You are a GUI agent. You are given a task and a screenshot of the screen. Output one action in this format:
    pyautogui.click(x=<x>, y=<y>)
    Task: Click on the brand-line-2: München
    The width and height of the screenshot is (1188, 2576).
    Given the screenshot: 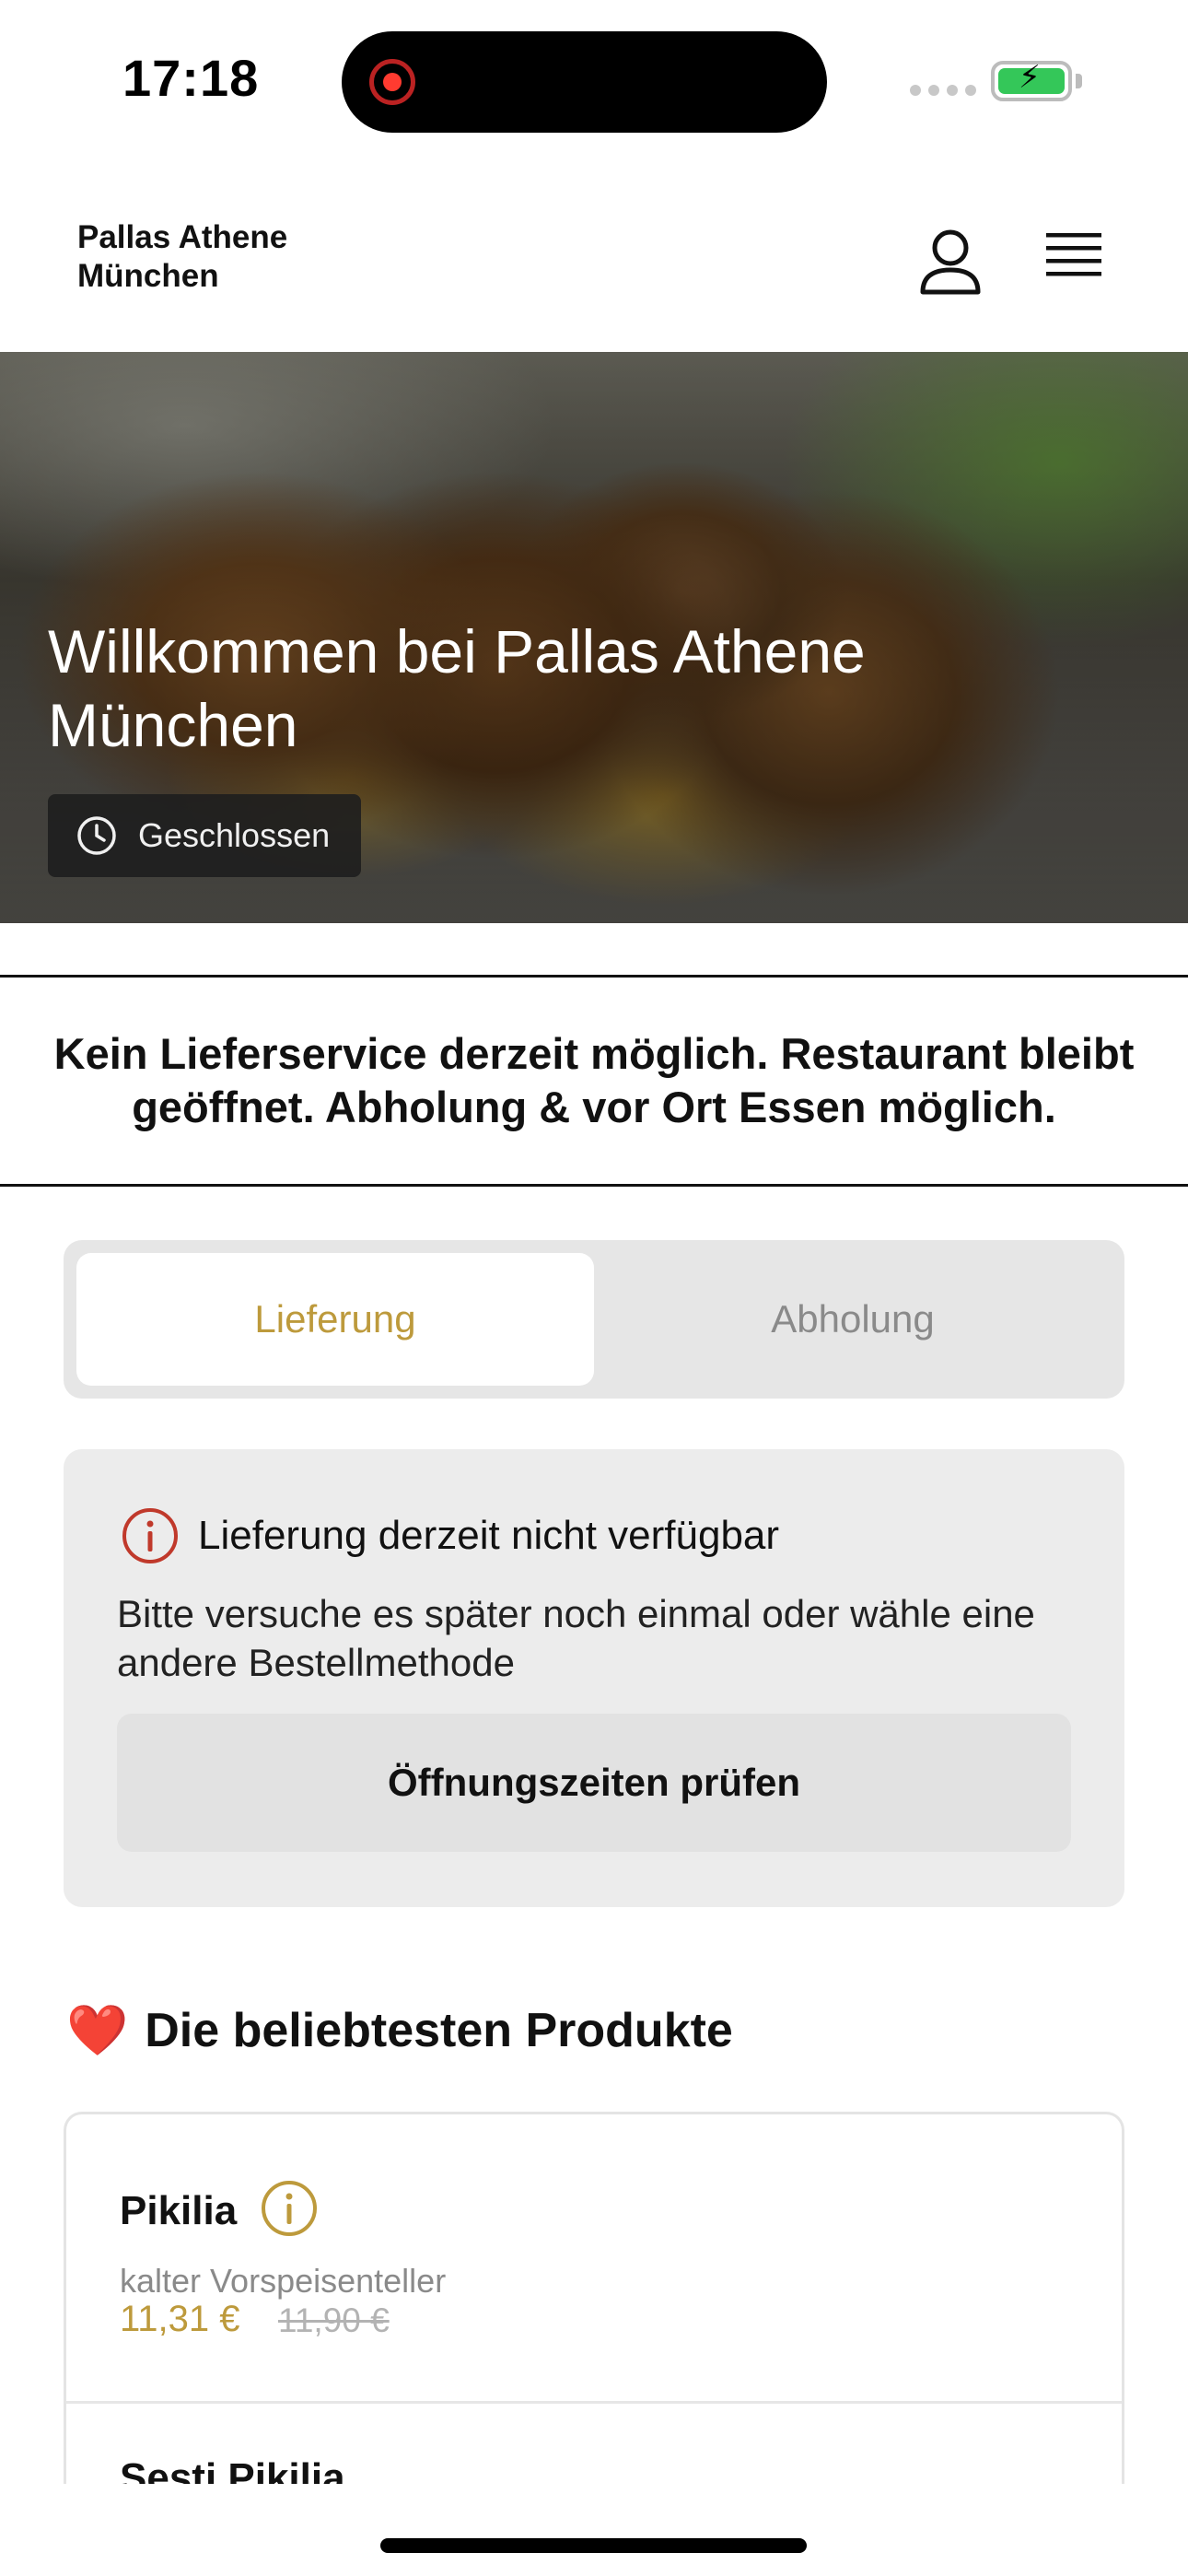 What is the action you would take?
    pyautogui.click(x=148, y=276)
    